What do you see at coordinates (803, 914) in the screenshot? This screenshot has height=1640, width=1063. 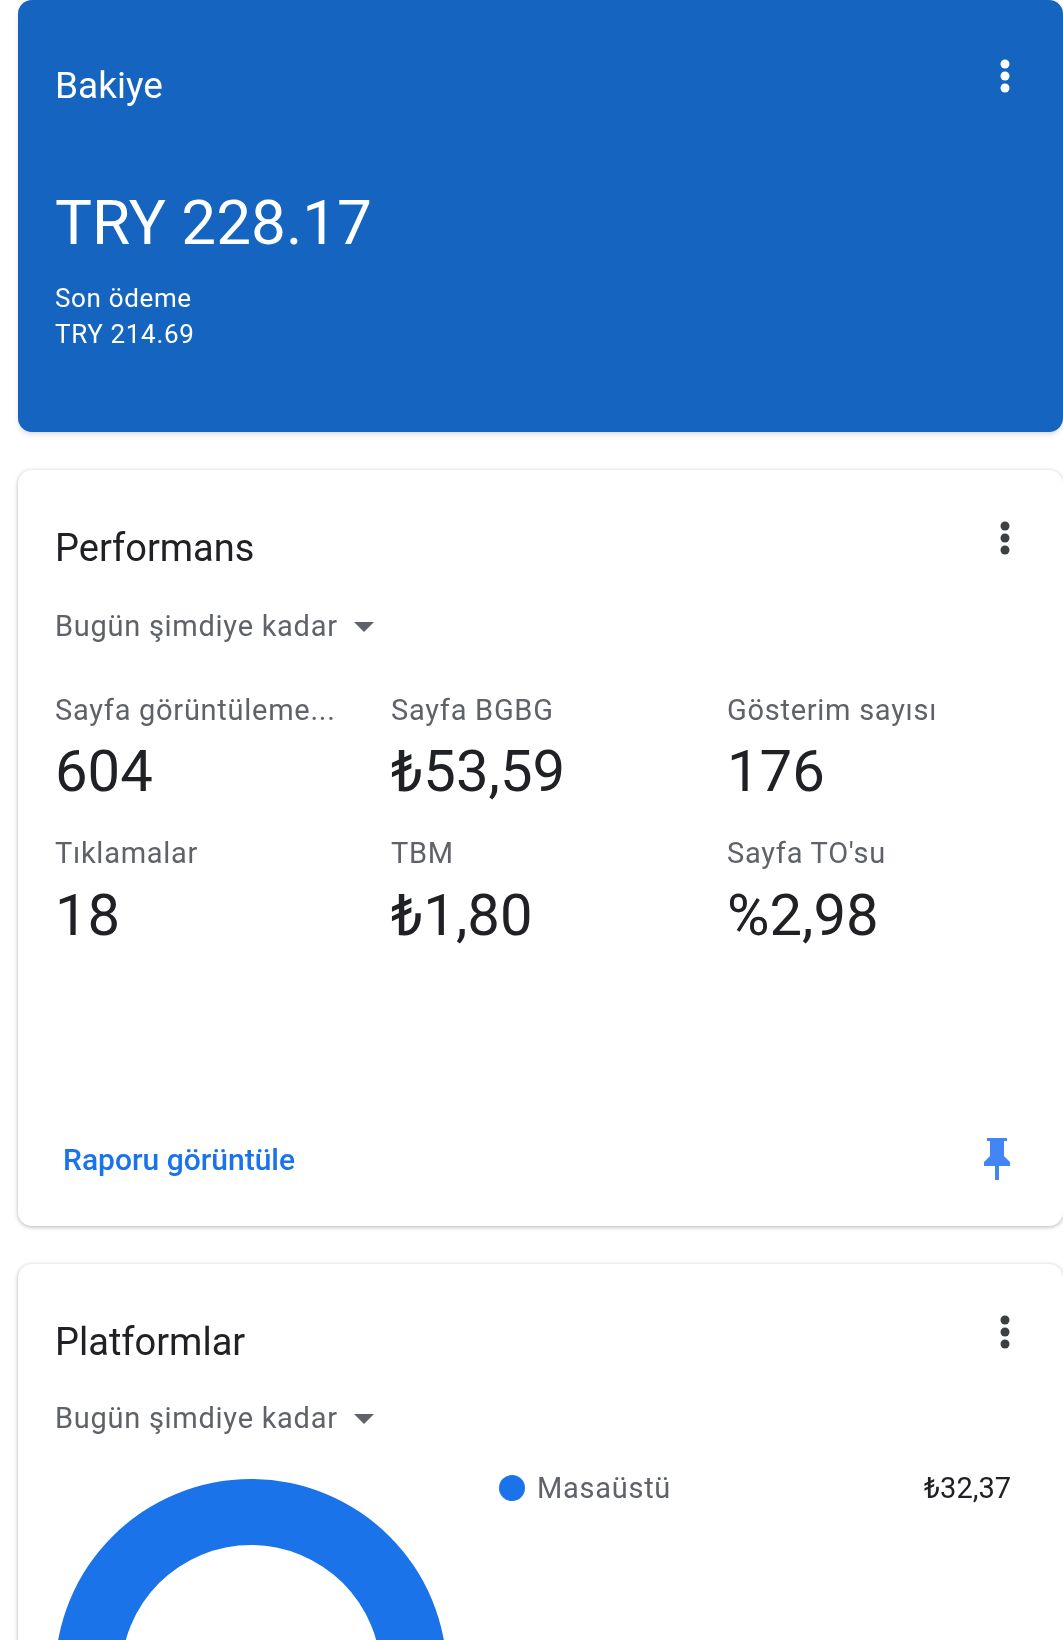 I see `metric-value: %2,98` at bounding box center [803, 914].